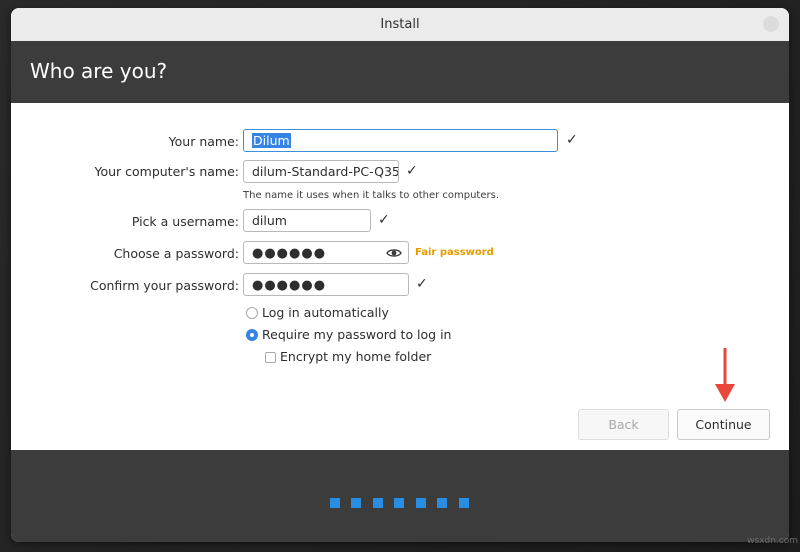 Image resolution: width=800 pixels, height=552 pixels. I want to click on title-bar: Install, so click(400, 25).